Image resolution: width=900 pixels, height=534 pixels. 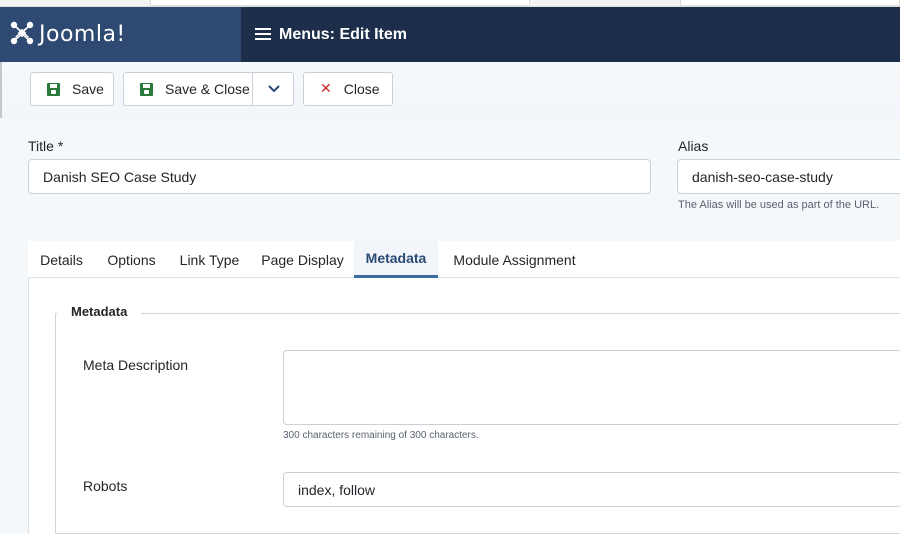 I want to click on page-title-text: Menus: Edit Item, so click(x=343, y=34).